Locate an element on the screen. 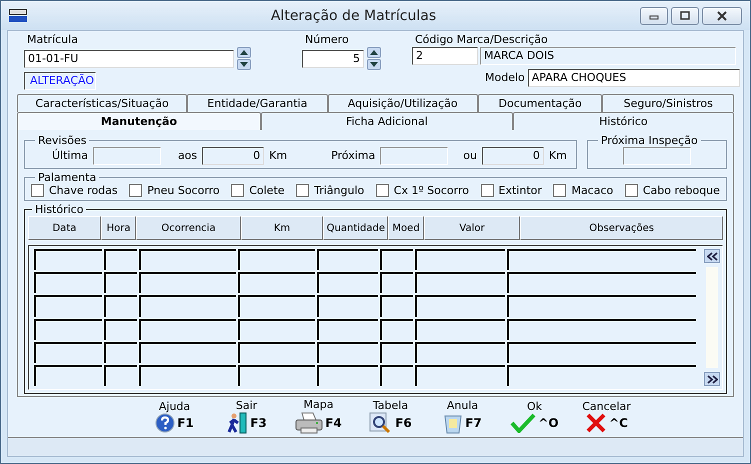 The image size is (751, 464). column-header: Observações is located at coordinates (621, 228).